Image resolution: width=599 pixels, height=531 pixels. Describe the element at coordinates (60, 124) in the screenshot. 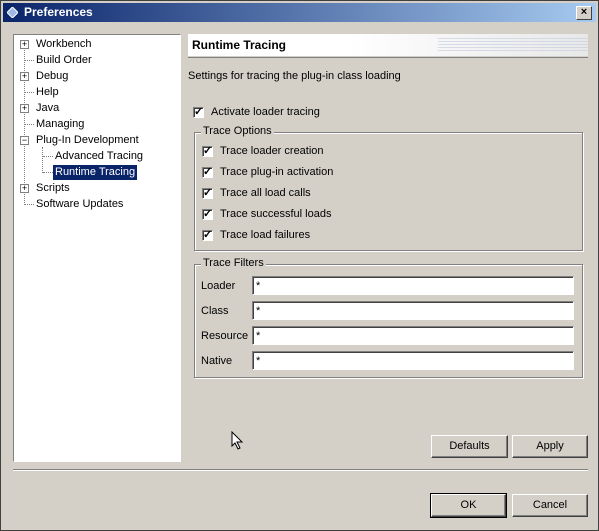

I see `tree-item-label: Managing` at that location.